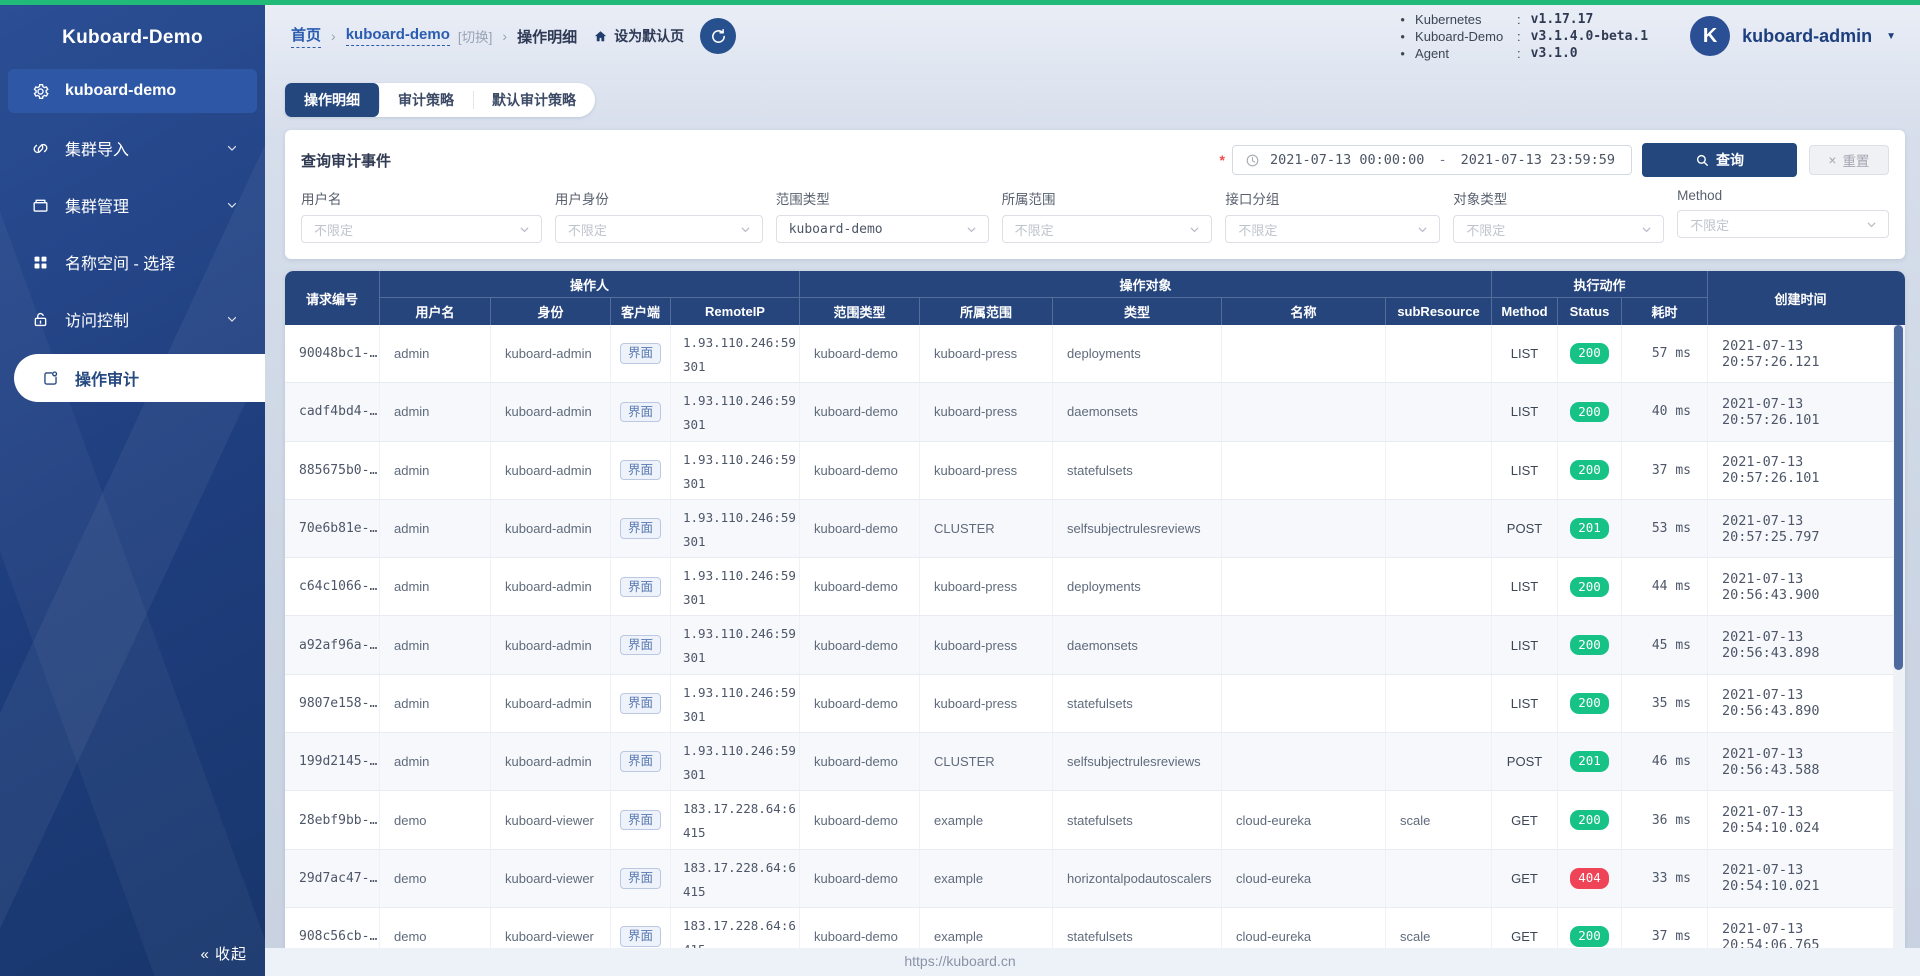 Image resolution: width=1920 pixels, height=976 pixels. I want to click on reset-button: × 重置, so click(1849, 160).